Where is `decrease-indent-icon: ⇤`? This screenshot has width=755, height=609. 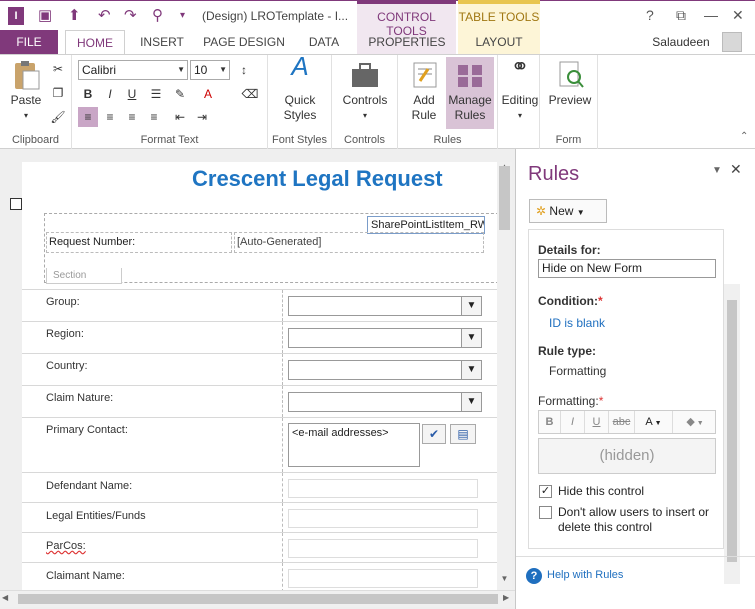
decrease-indent-icon: ⇤ is located at coordinates (180, 117).